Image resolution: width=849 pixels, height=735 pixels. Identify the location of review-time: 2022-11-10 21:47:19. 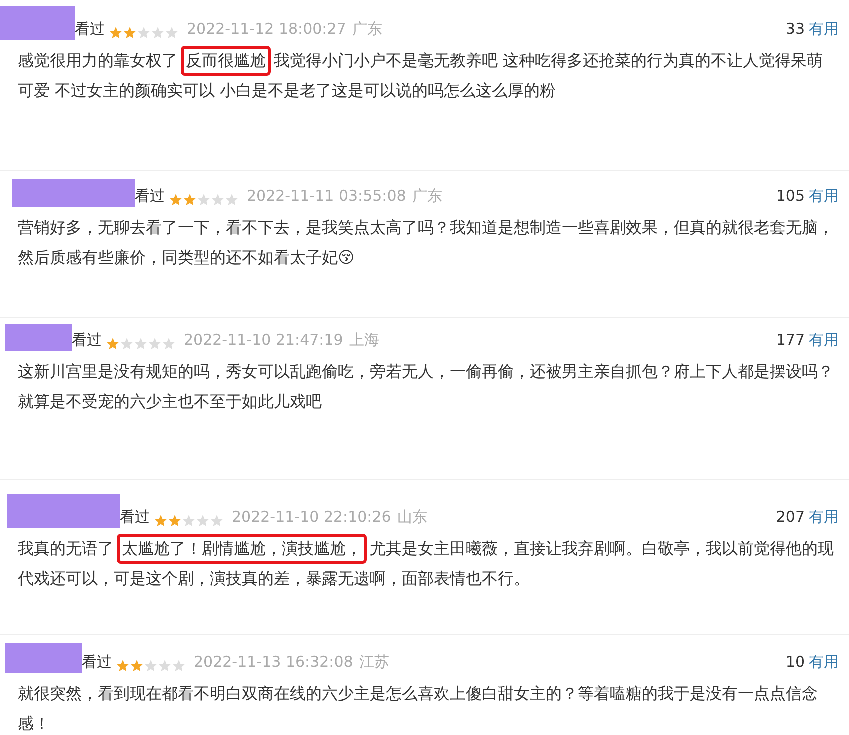
(264, 340).